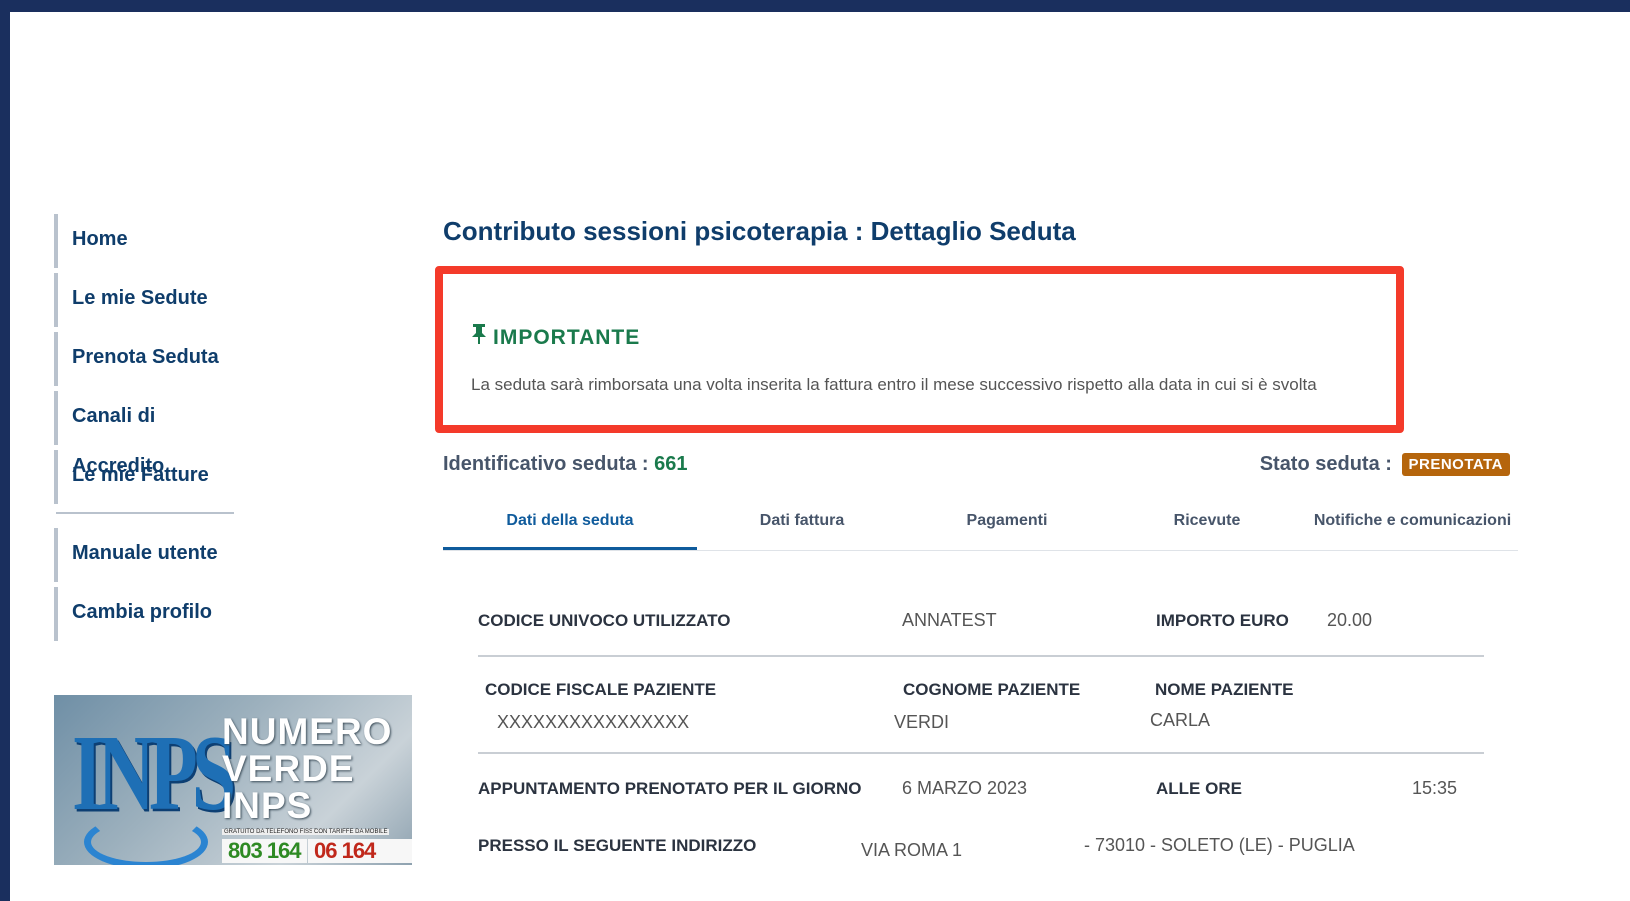  I want to click on nav-item-prenota-seduta: Prenota Seduta, so click(144, 359).